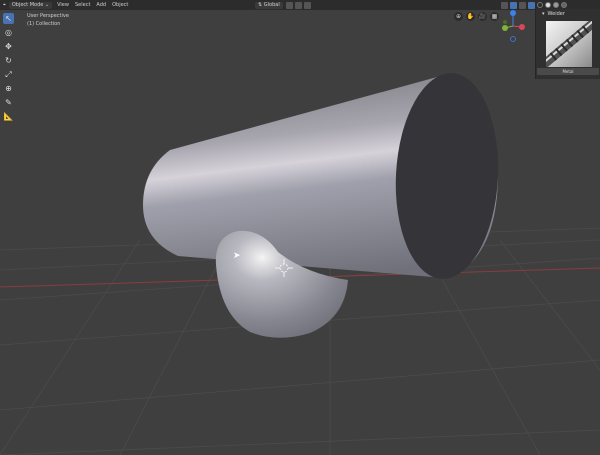 This screenshot has width=600, height=455. Describe the element at coordinates (556, 14) in the screenshot. I see `panel-title: Weider` at that location.